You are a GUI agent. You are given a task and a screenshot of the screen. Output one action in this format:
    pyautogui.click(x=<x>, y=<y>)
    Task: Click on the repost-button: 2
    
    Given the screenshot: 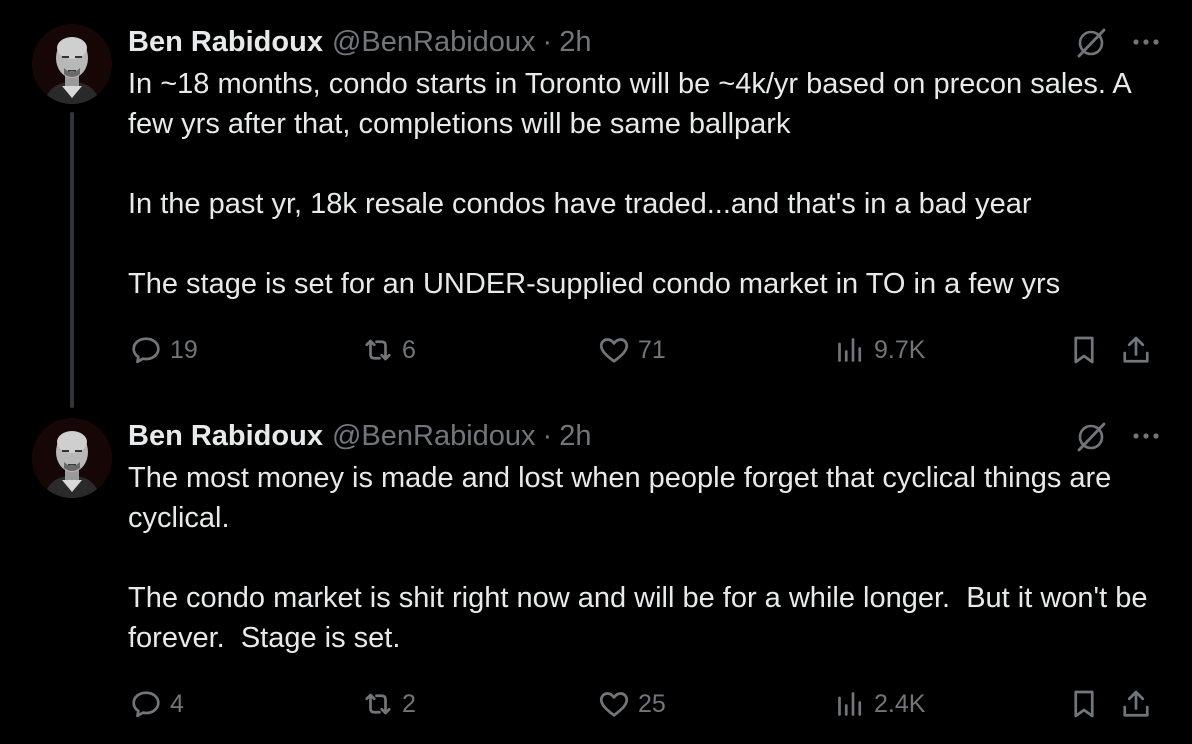 What is the action you would take?
    pyautogui.click(x=388, y=704)
    